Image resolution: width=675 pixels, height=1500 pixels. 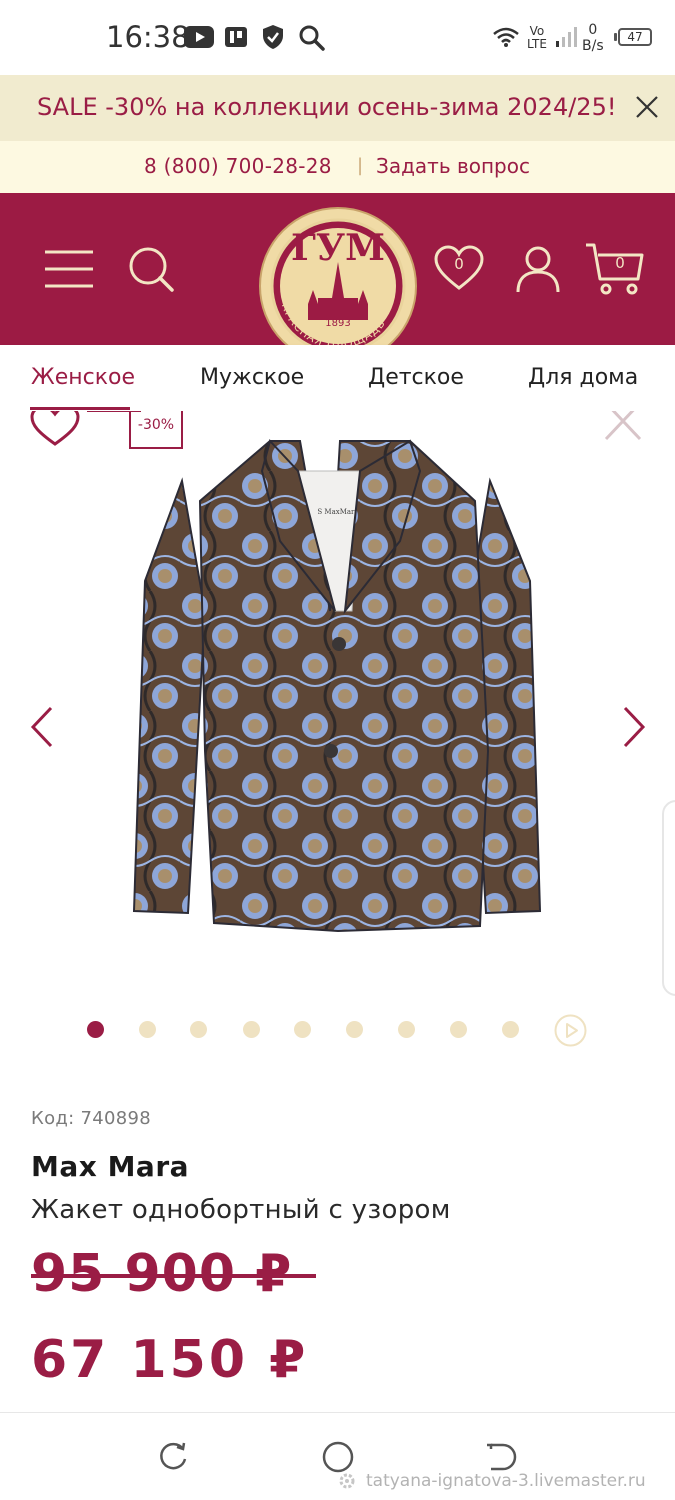 I want to click on battery-icon: 47, so click(x=633, y=37).